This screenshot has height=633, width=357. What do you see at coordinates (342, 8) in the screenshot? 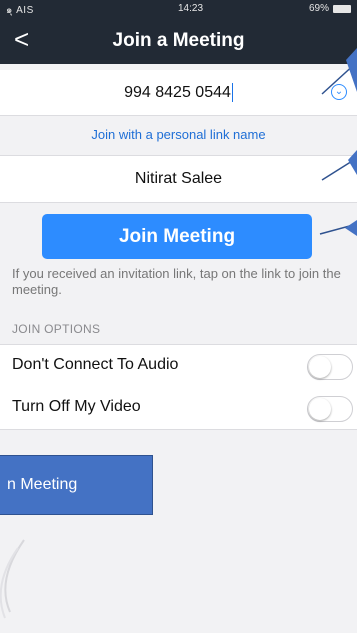
I see `battery-icon` at bounding box center [342, 8].